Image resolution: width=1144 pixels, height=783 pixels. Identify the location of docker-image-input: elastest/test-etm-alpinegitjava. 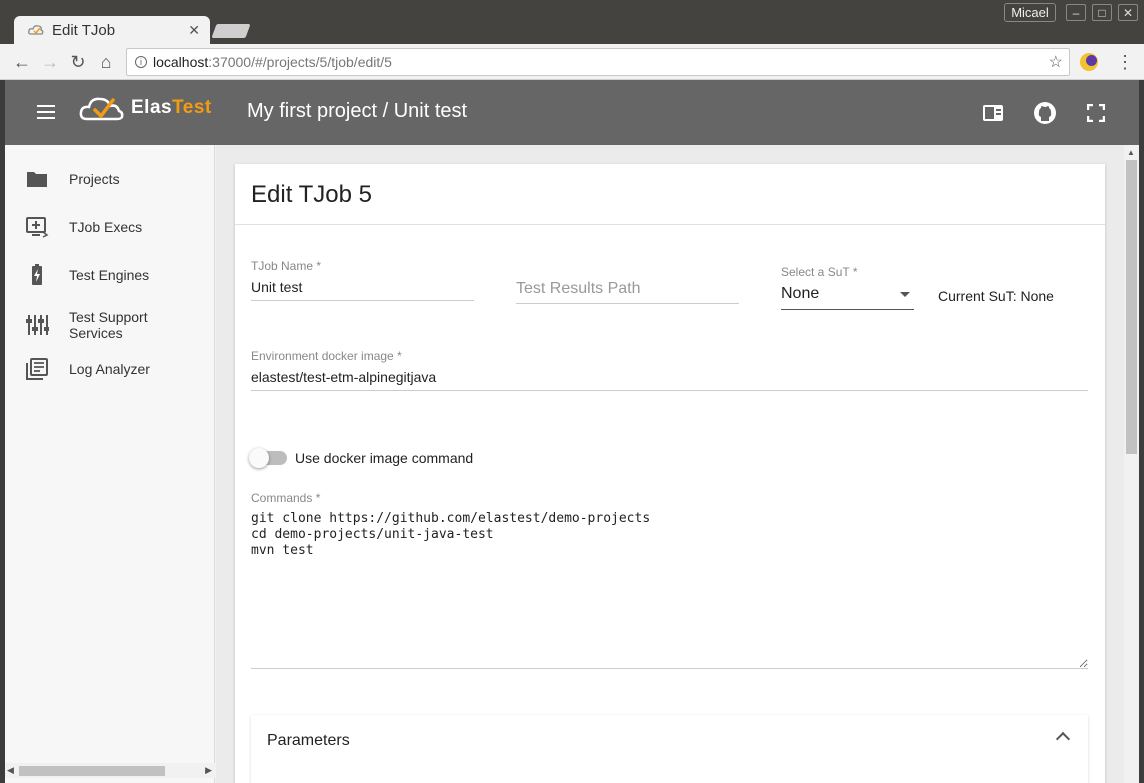
(669, 380).